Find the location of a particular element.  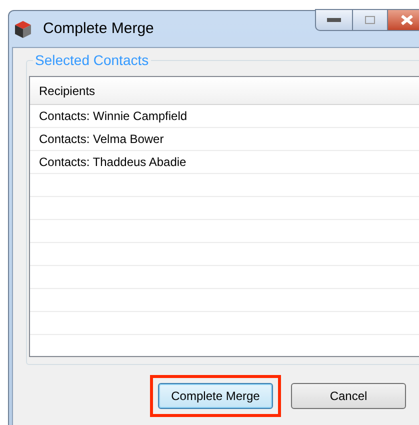

column-header: Recipients is located at coordinates (224, 90).